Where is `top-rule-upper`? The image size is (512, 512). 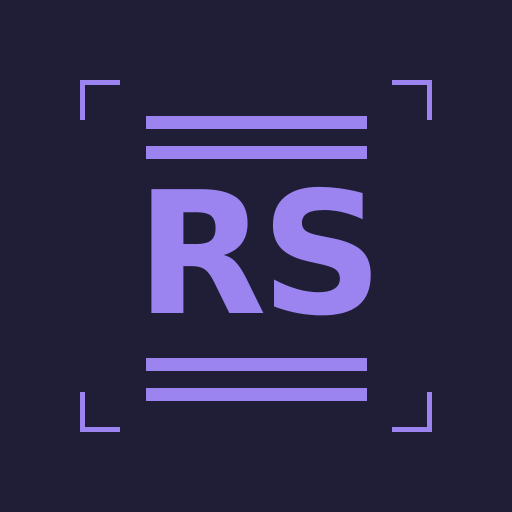 top-rule-upper is located at coordinates (256, 122).